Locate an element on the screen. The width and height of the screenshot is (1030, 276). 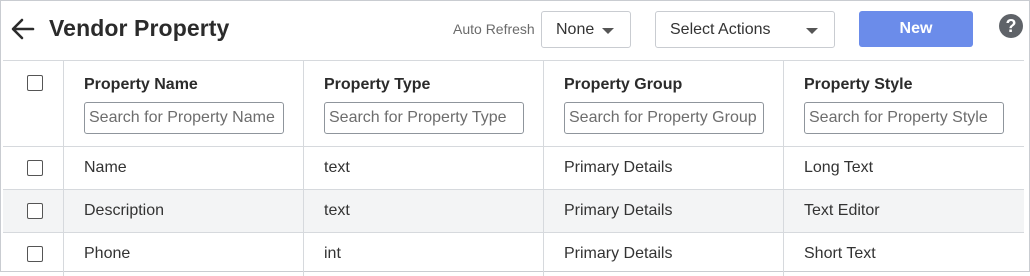
cell-value: Long Text is located at coordinates (839, 167).